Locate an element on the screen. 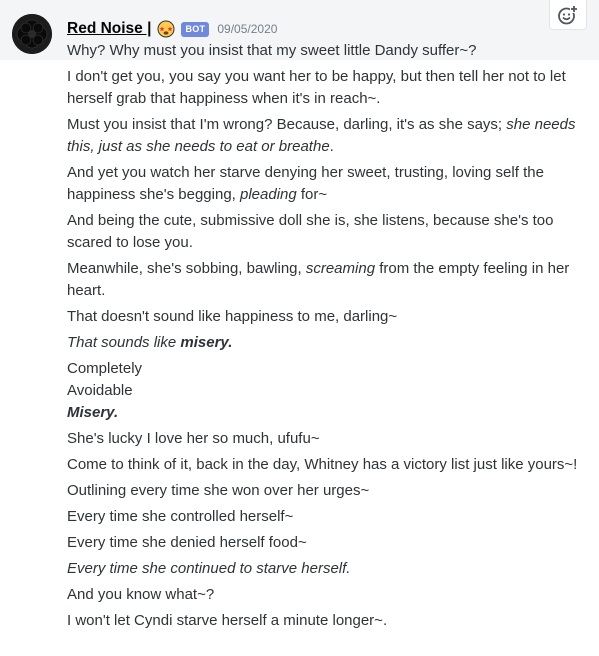 This screenshot has height=656, width=599. author-username: Red Noise | is located at coordinates (109, 29).